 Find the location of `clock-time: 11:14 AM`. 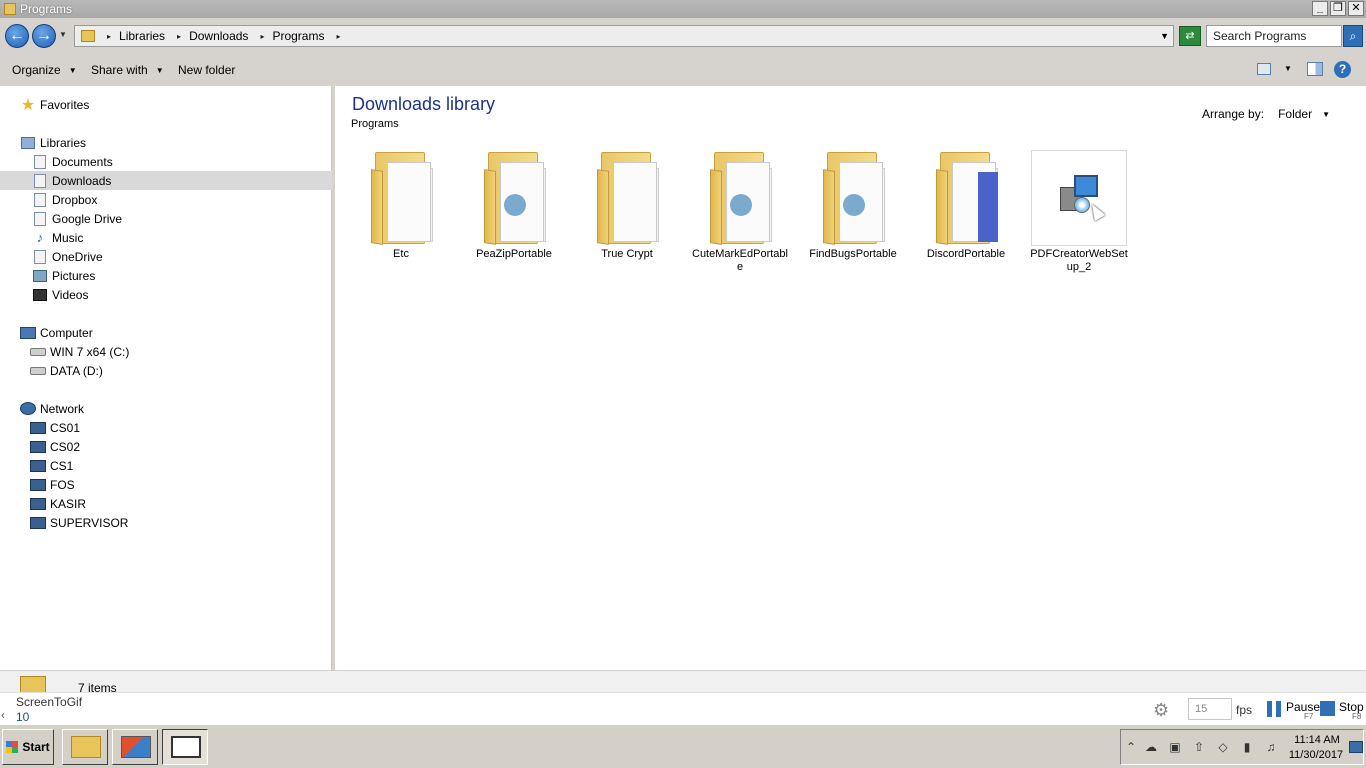

clock-time: 11:14 AM is located at coordinates (1317, 740).